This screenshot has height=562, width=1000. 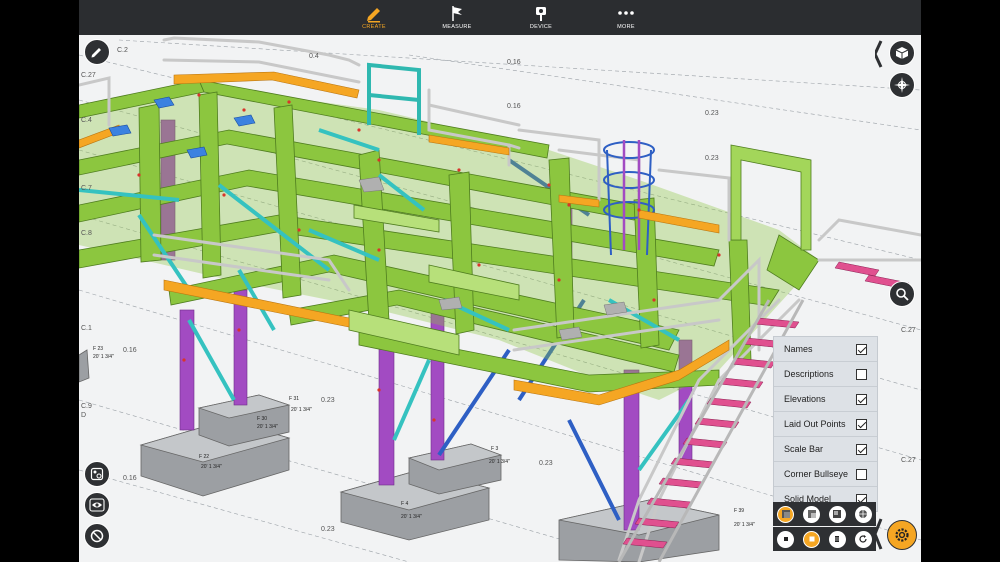 I want to click on flag-icon, so click(x=457, y=13).